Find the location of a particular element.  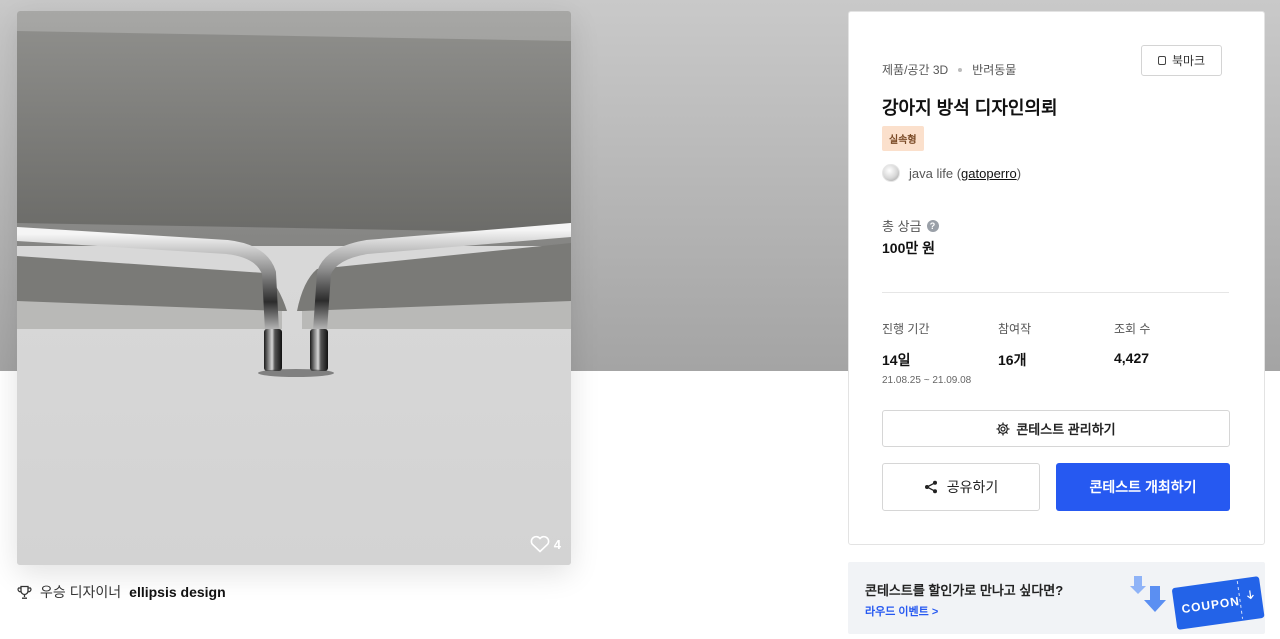

contest-host: java life (gatoperro) is located at coordinates (951, 173).